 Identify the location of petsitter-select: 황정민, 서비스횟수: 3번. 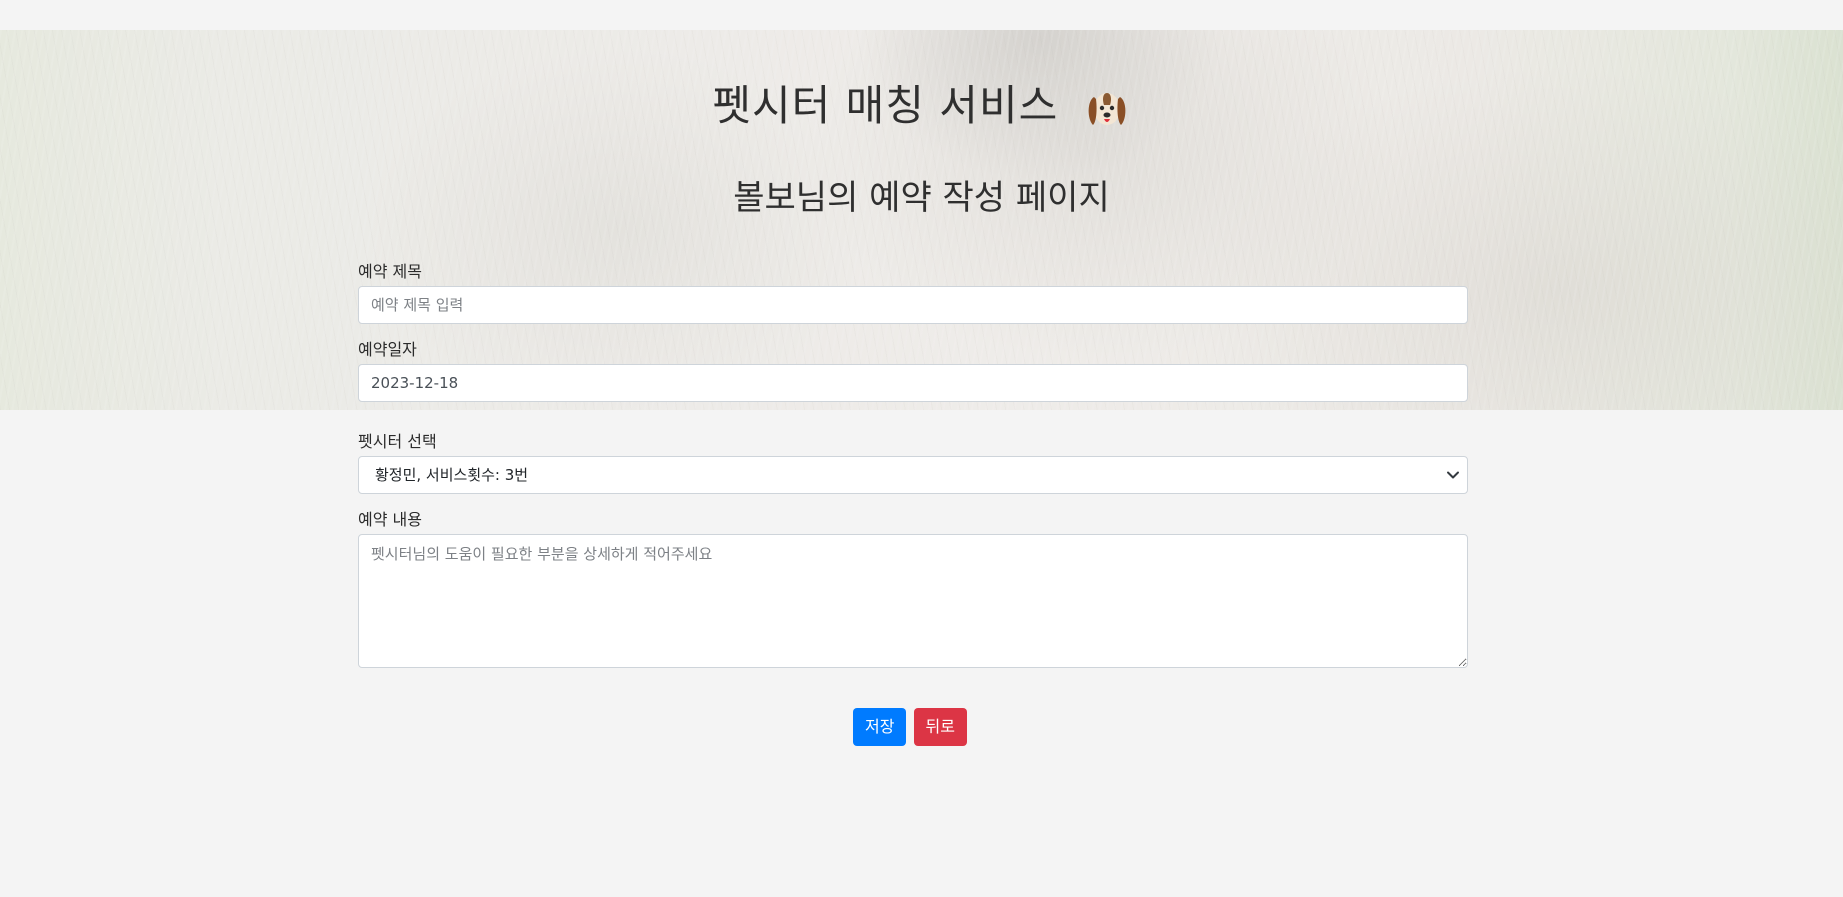
(913, 475).